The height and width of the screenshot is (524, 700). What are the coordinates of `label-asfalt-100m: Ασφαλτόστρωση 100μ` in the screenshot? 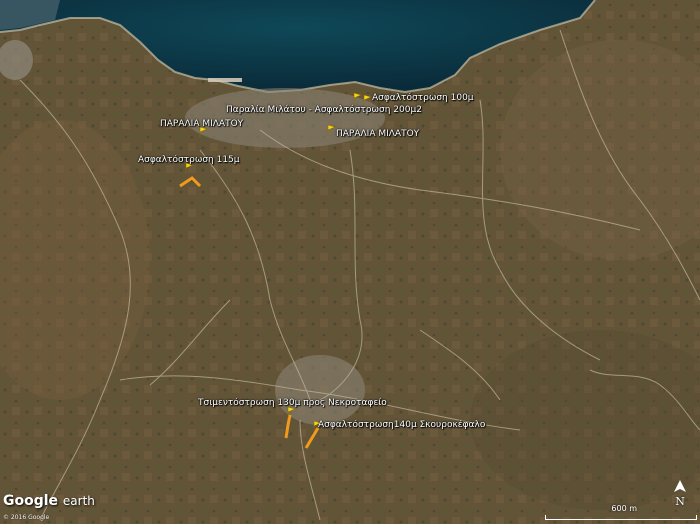 It's located at (423, 98).